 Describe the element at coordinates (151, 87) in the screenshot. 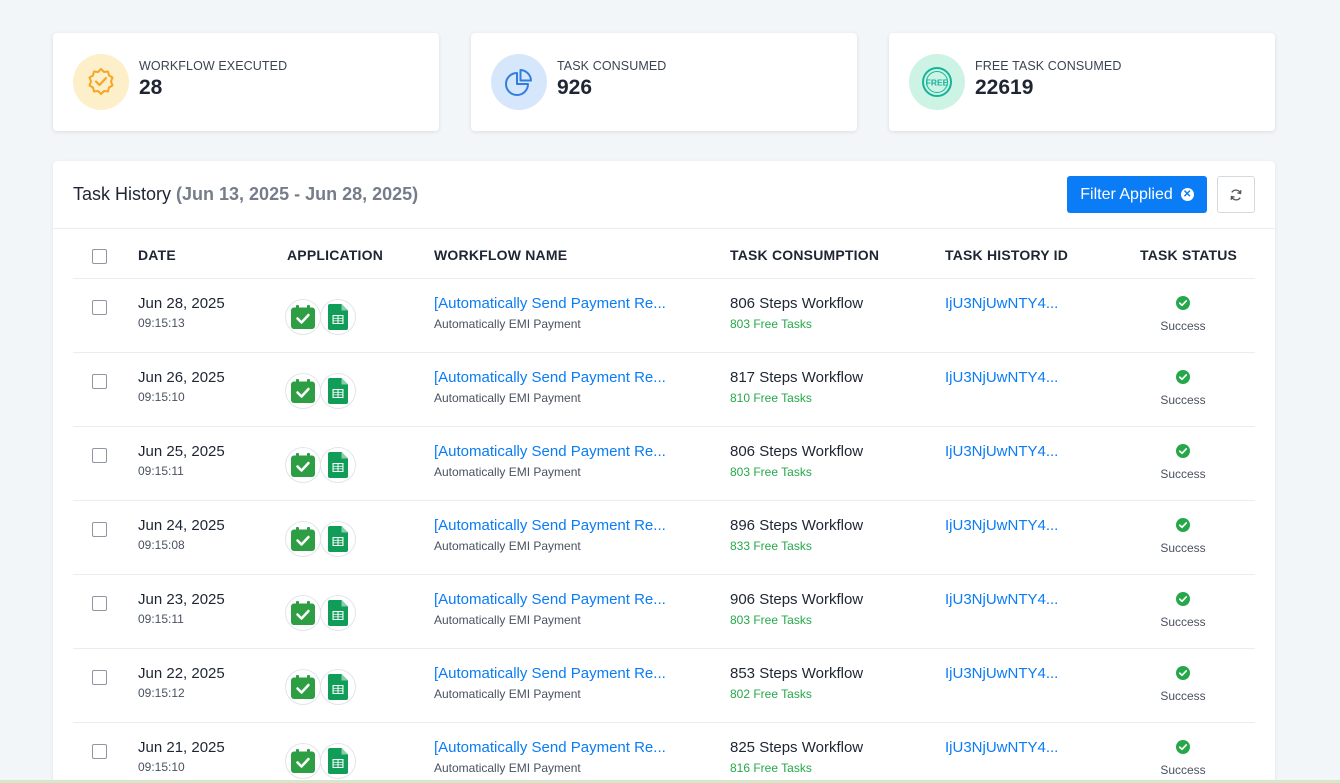

I see `stat-value: 28` at that location.